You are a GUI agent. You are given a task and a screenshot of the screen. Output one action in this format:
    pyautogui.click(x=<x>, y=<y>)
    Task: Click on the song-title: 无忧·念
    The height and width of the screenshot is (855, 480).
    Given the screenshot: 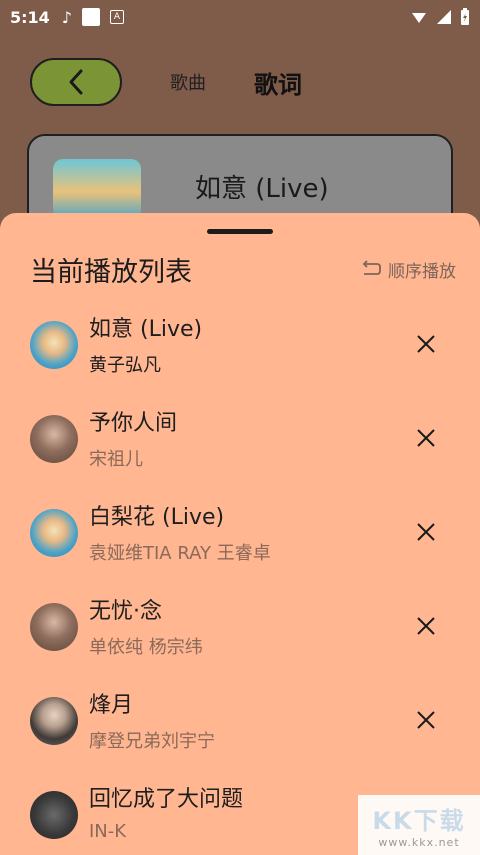 What is the action you would take?
    pyautogui.click(x=125, y=611)
    